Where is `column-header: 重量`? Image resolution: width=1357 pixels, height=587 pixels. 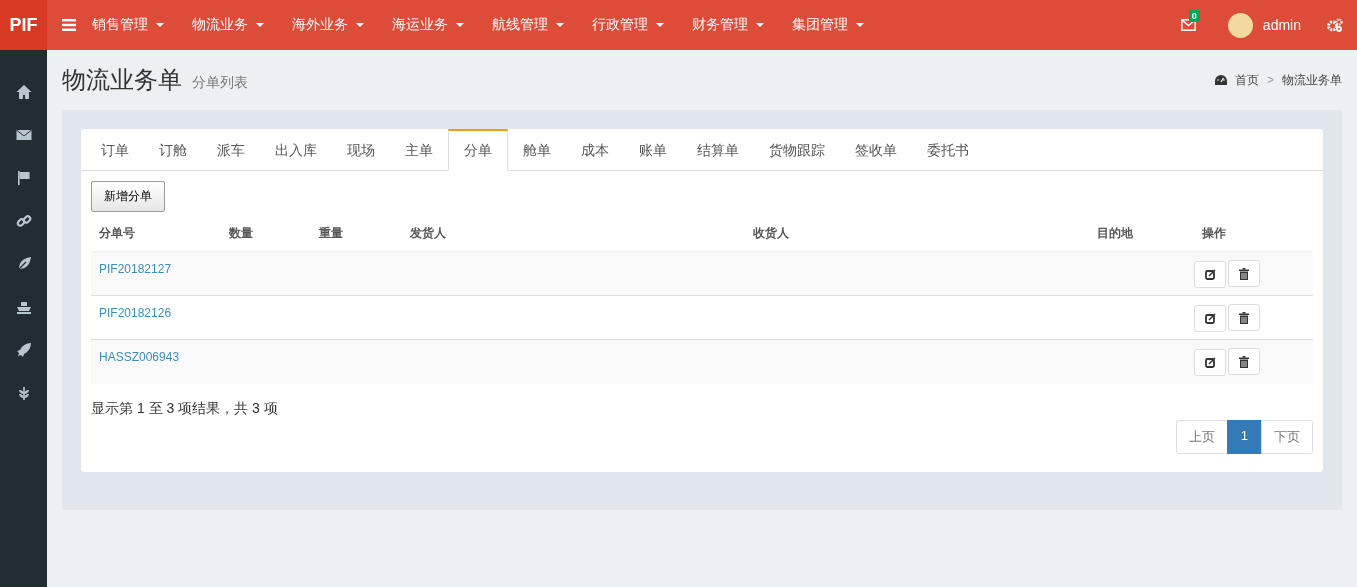 column-header: 重量 is located at coordinates (356, 235).